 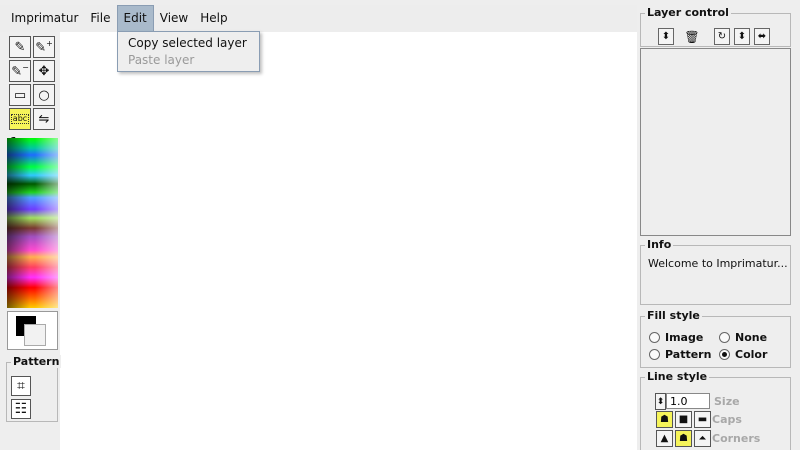 I want to click on fill-style-panel: Fill style Image None Pattern Color, so click(x=715, y=338).